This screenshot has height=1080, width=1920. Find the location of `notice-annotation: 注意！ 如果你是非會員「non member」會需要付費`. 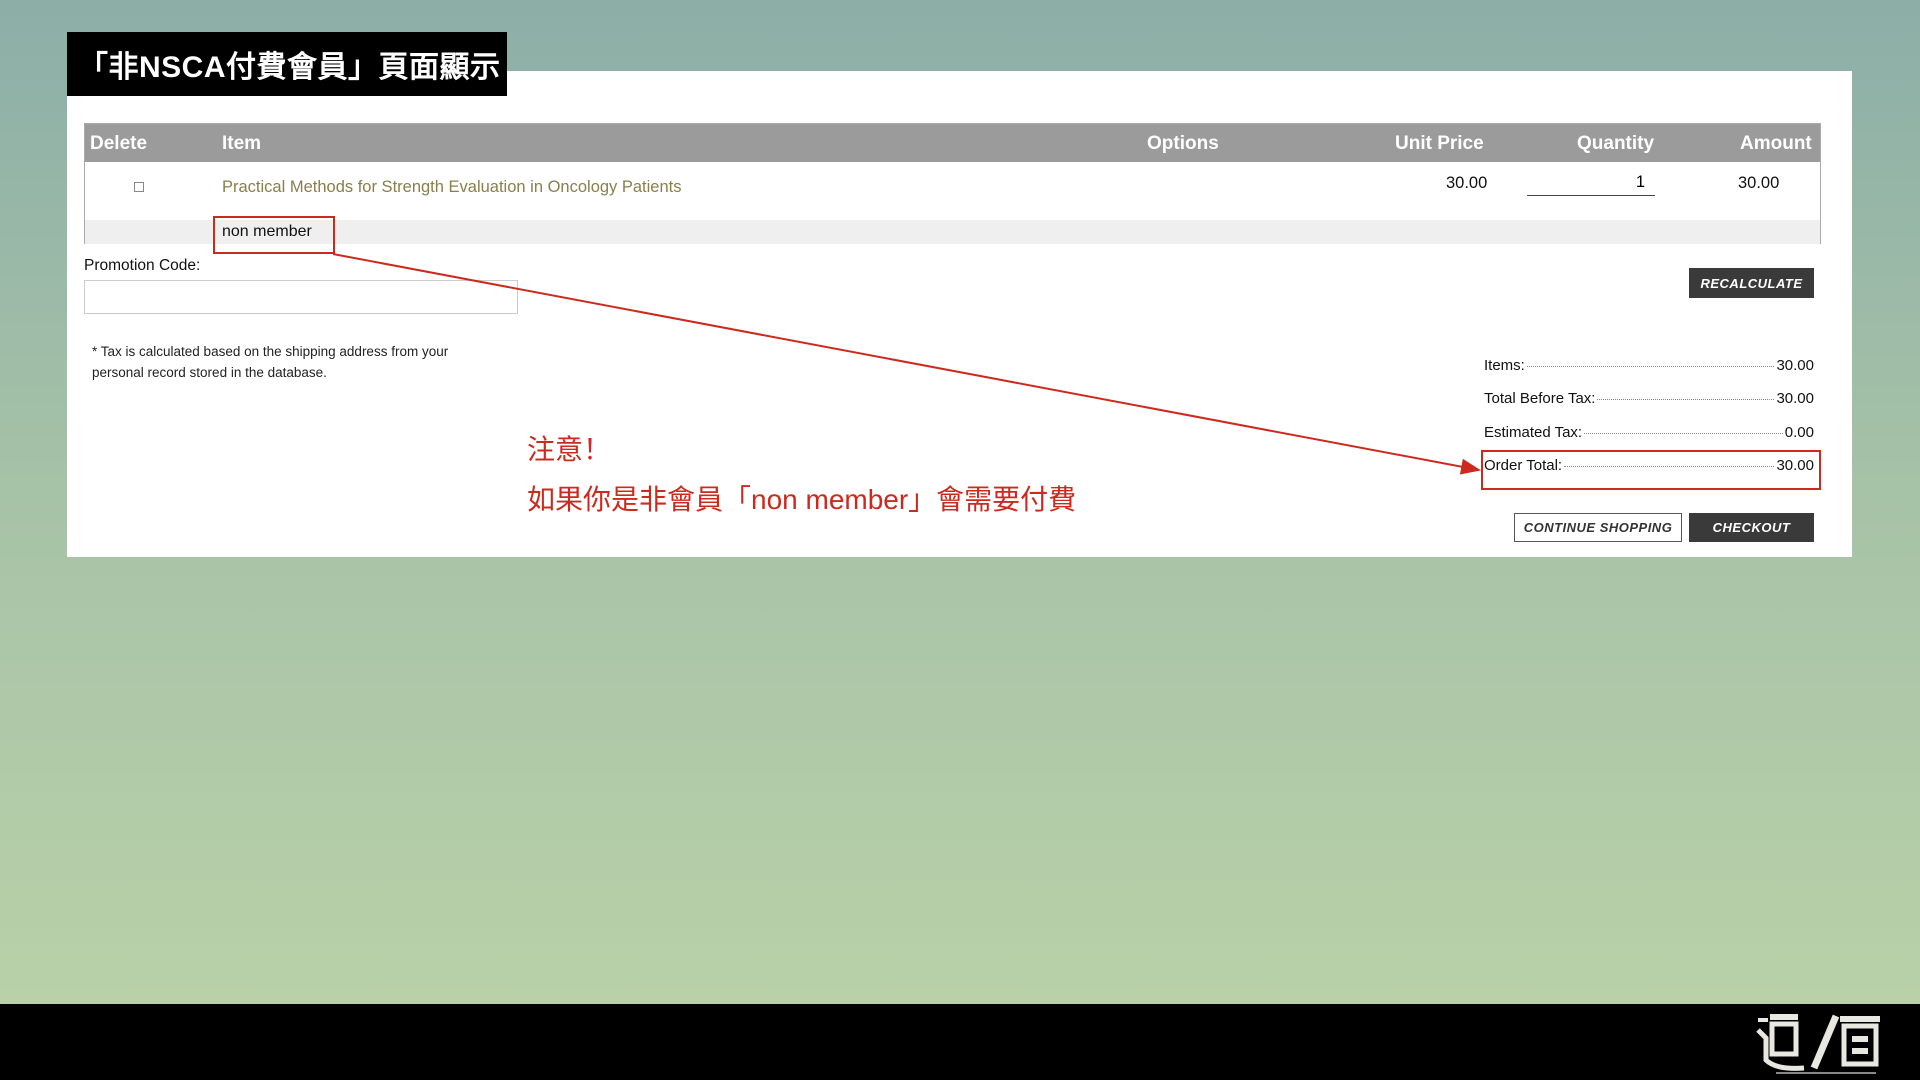

notice-annotation: 注意！ 如果你是非會員「non member」會需要付費 is located at coordinates (801, 475).